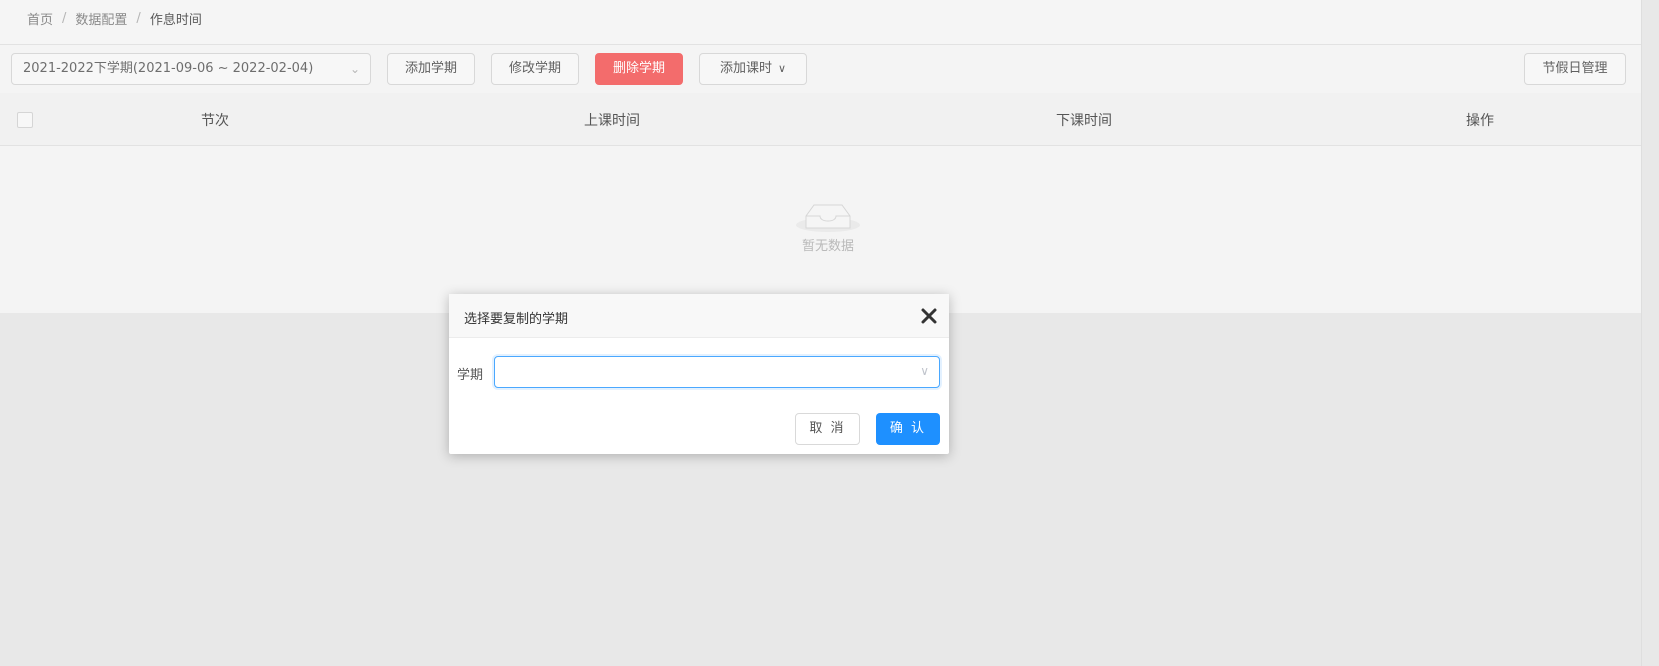 The width and height of the screenshot is (1659, 666). Describe the element at coordinates (929, 316) in the screenshot. I see `close-icon` at that location.